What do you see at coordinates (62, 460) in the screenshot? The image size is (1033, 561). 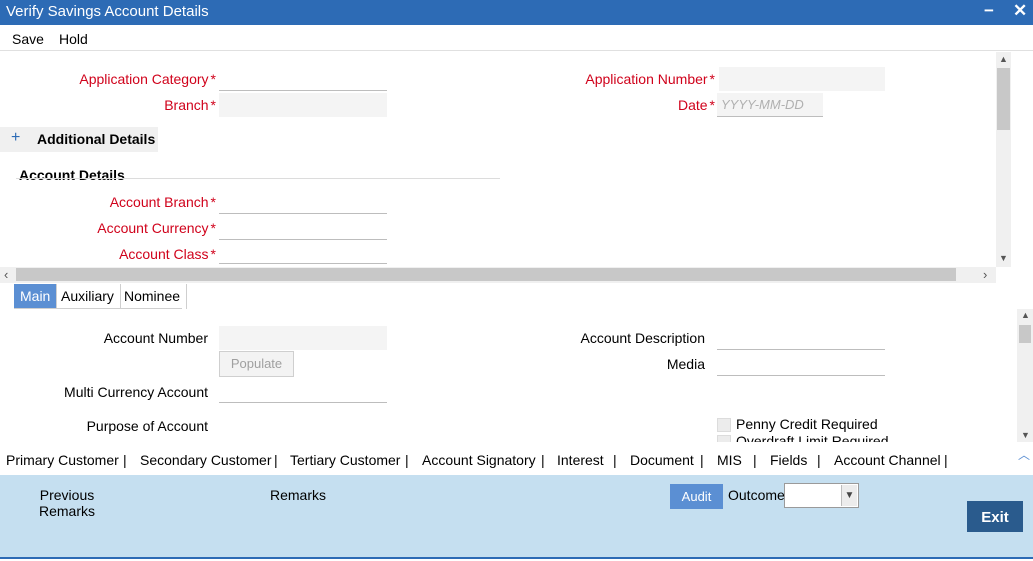 I see `nav-primary-customer: Primary Customer` at bounding box center [62, 460].